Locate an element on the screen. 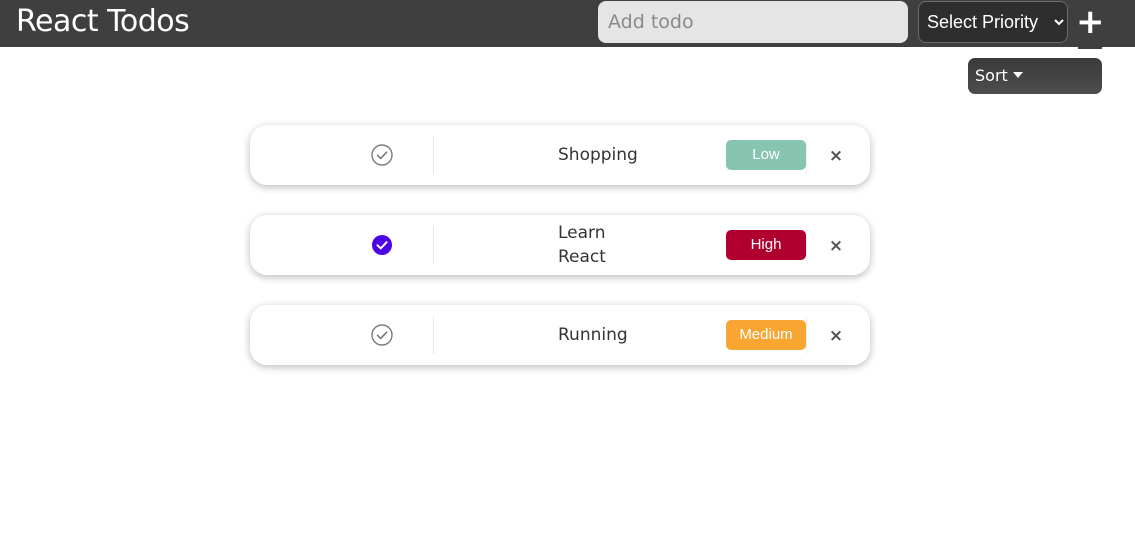 Image resolution: width=1135 pixels, height=534 pixels. caret-down-icon is located at coordinates (1017, 75).